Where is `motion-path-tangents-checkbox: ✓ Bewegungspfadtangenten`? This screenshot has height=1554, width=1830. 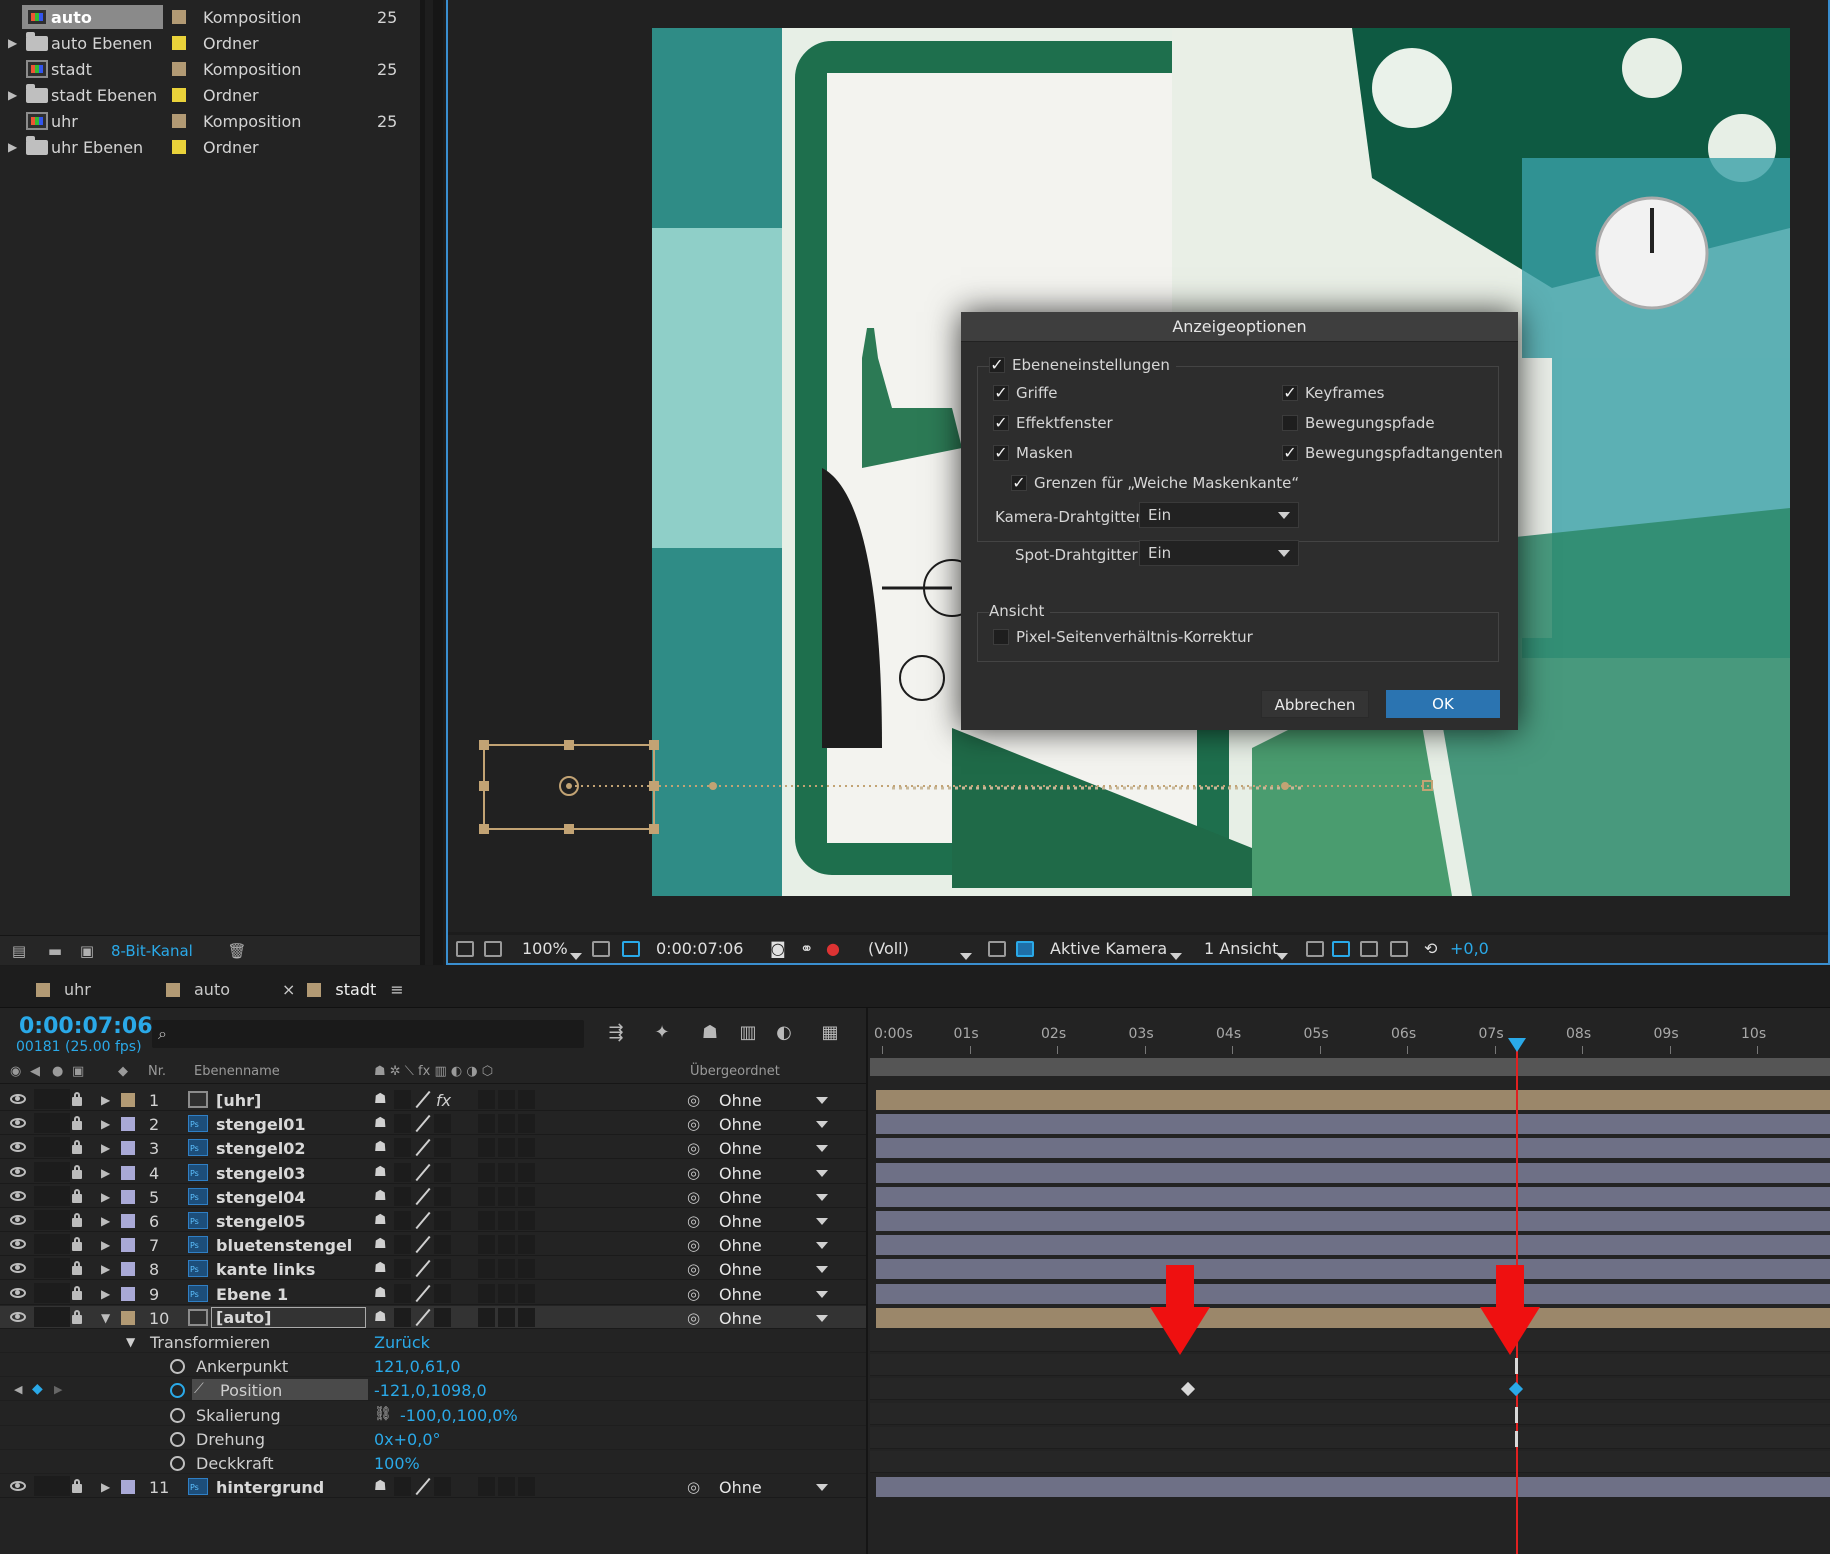 motion-path-tangents-checkbox: ✓ Bewegungspfadtangenten is located at coordinates (1392, 453).